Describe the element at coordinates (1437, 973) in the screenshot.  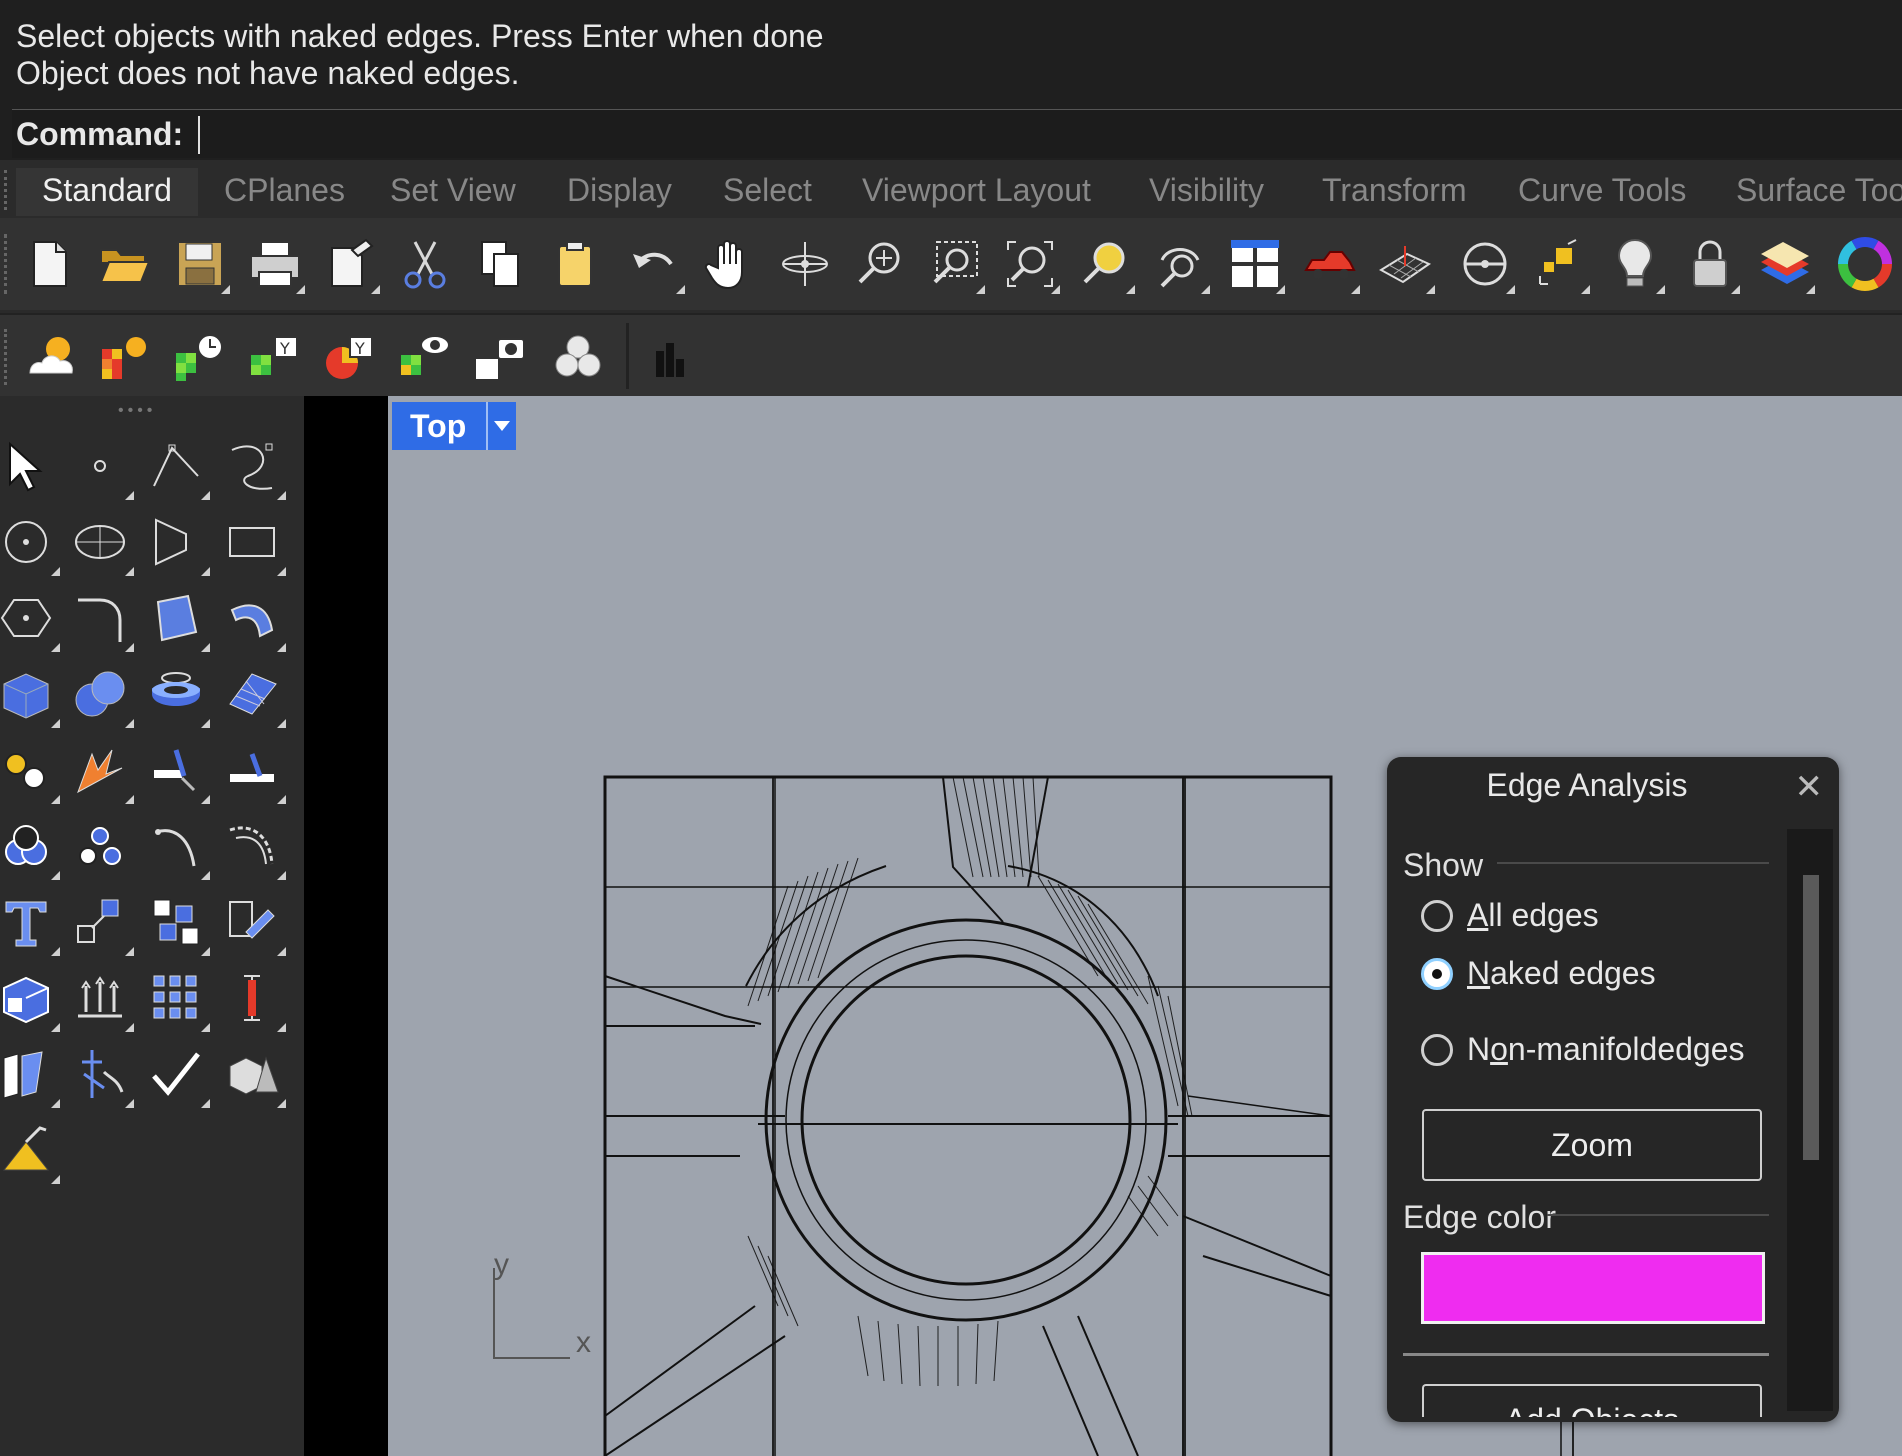
I see `radio-circle-selected` at that location.